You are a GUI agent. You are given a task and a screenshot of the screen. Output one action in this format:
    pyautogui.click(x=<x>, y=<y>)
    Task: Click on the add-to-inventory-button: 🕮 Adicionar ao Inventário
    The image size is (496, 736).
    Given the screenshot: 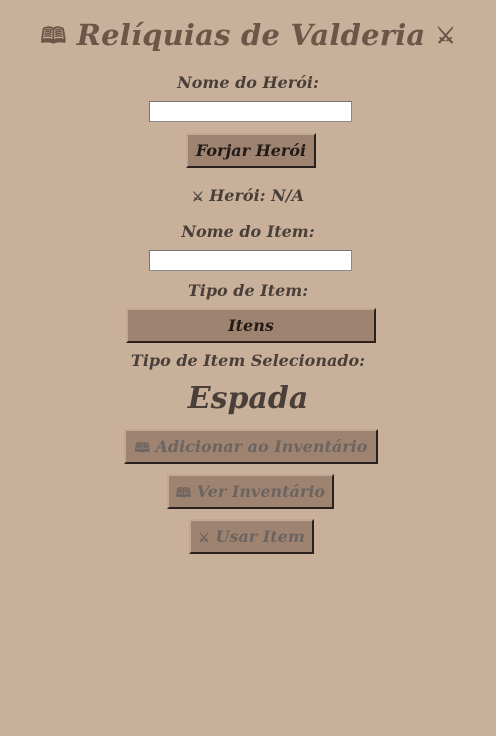 What is the action you would take?
    pyautogui.click(x=251, y=446)
    